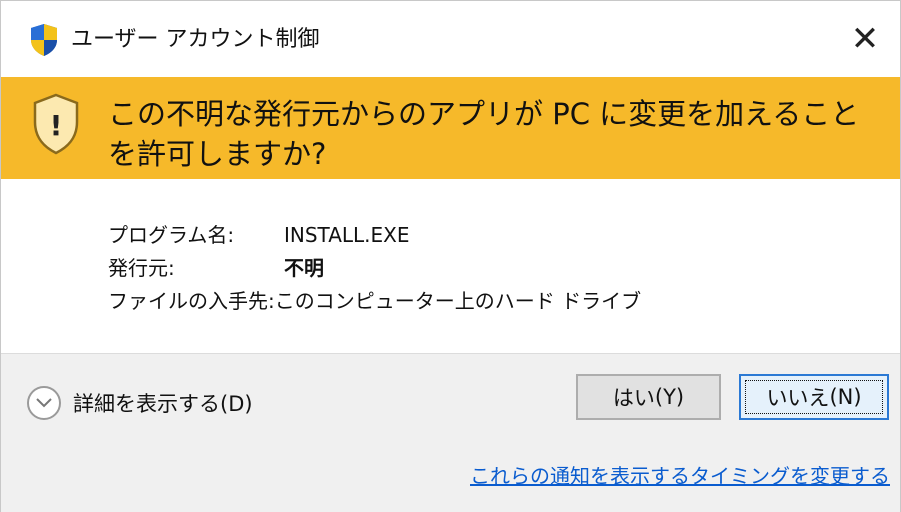 Image resolution: width=901 pixels, height=512 pixels. I want to click on show-details-accesskey: (D), so click(236, 404).